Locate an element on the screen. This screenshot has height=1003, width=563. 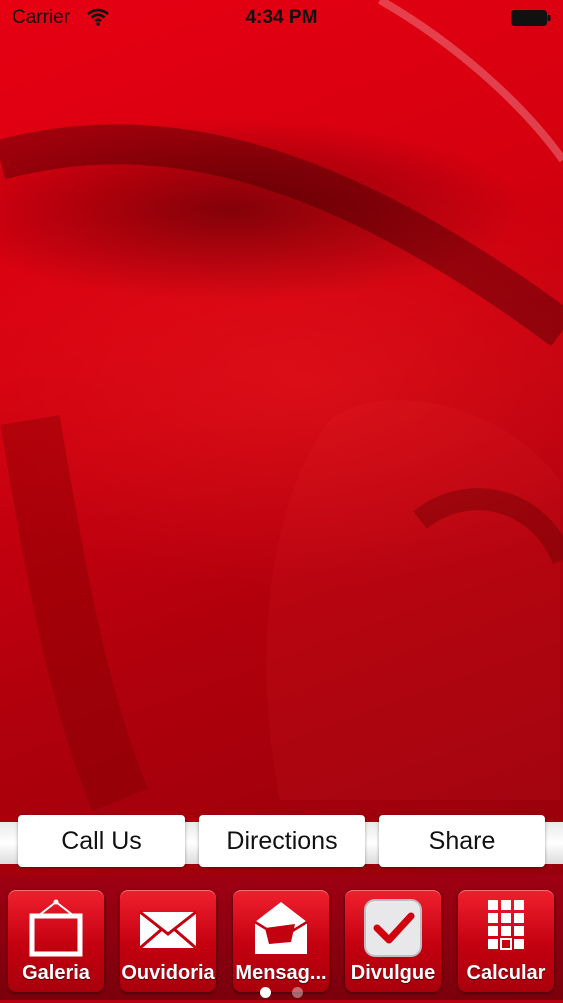
tab-label: Calcular is located at coordinates (506, 973).